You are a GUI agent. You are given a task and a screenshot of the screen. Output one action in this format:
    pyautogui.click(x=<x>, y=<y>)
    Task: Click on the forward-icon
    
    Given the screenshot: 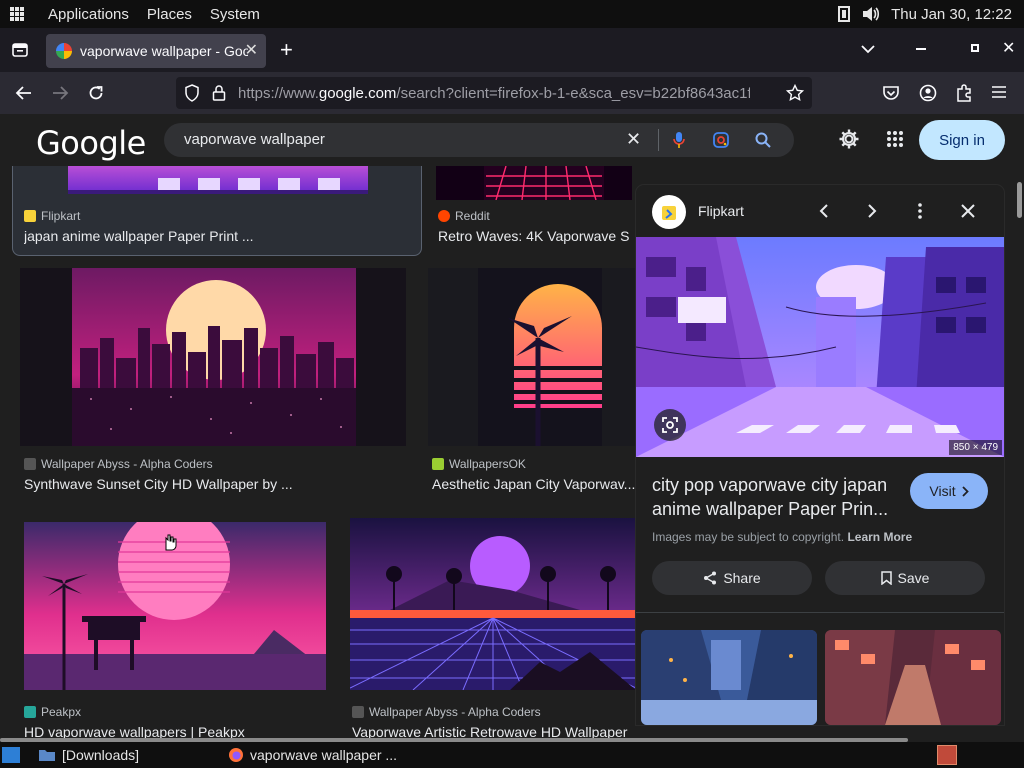 What is the action you would take?
    pyautogui.click(x=60, y=93)
    